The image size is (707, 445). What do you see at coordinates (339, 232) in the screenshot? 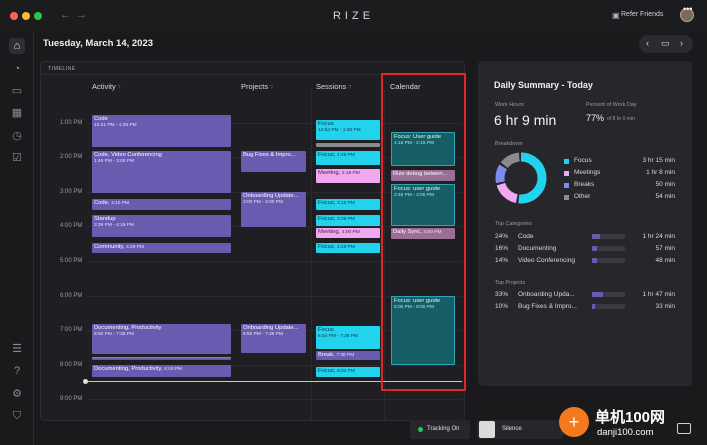
I see `session-title: Meeting, 4:00 PM` at bounding box center [339, 232].